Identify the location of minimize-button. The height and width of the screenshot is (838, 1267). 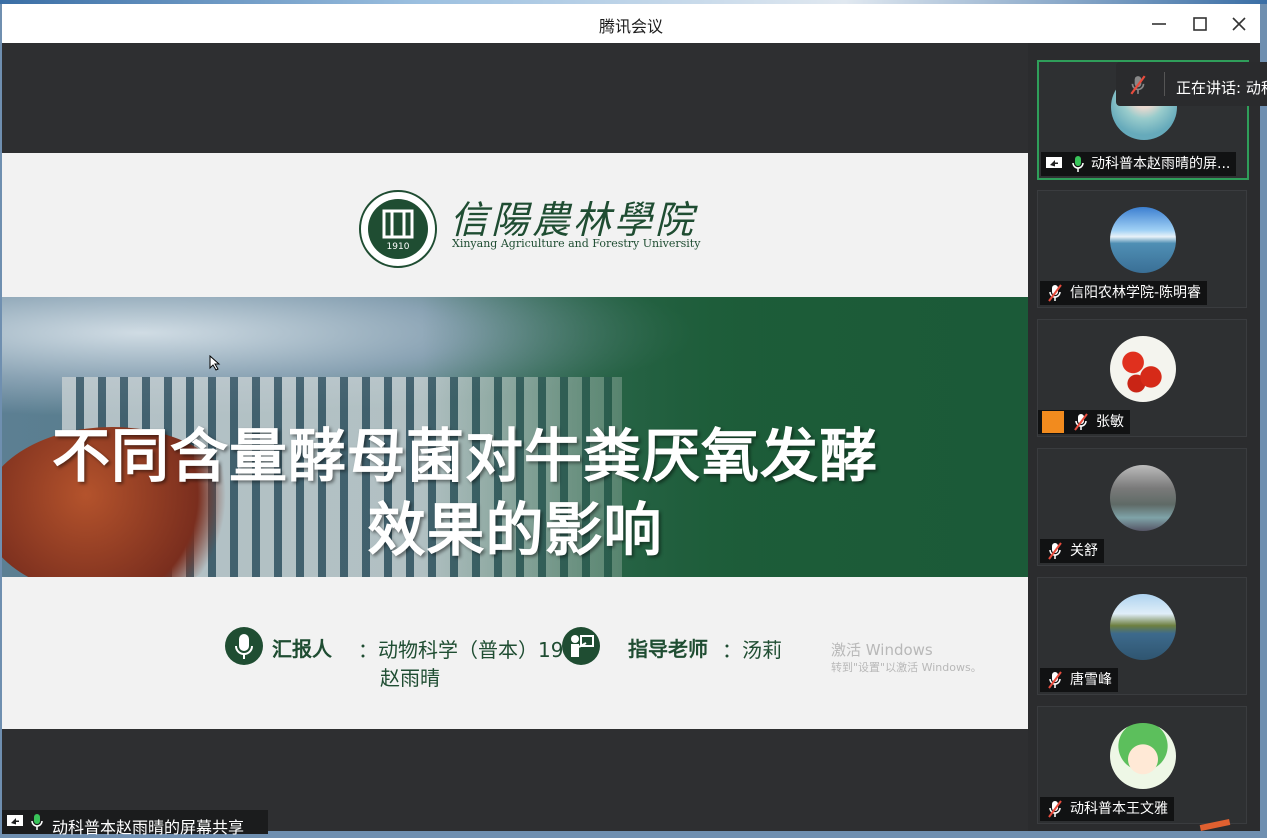
(1159, 24).